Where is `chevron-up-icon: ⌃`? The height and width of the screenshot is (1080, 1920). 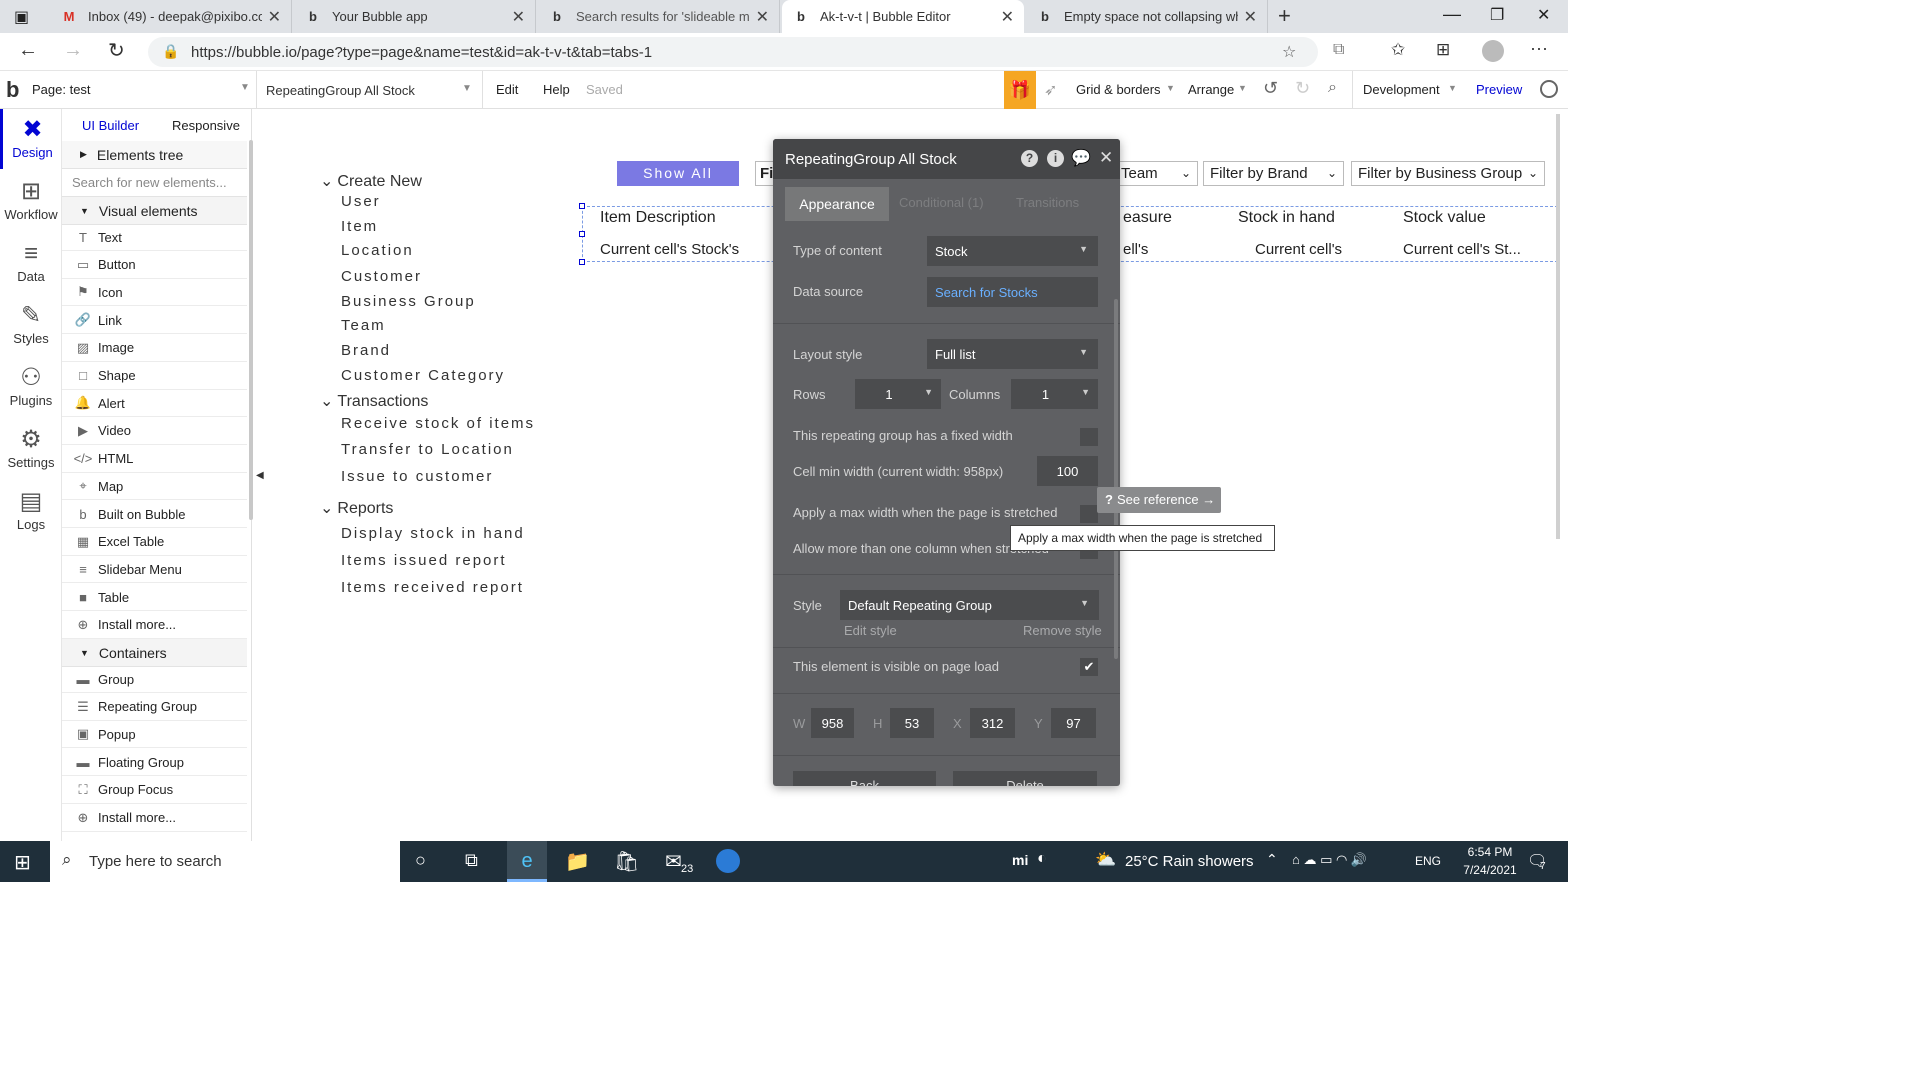
chevron-up-icon: ⌃ is located at coordinates (1272, 859).